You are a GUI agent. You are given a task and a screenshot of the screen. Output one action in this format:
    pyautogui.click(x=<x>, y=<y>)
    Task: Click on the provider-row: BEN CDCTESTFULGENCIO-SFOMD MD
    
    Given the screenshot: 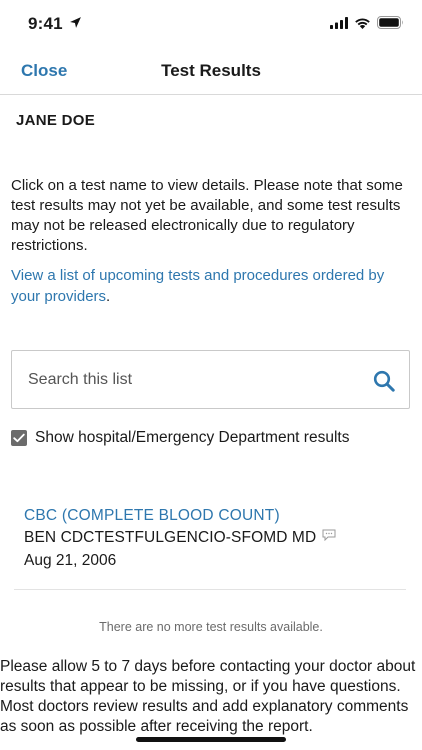 What is the action you would take?
    pyautogui.click(x=209, y=538)
    